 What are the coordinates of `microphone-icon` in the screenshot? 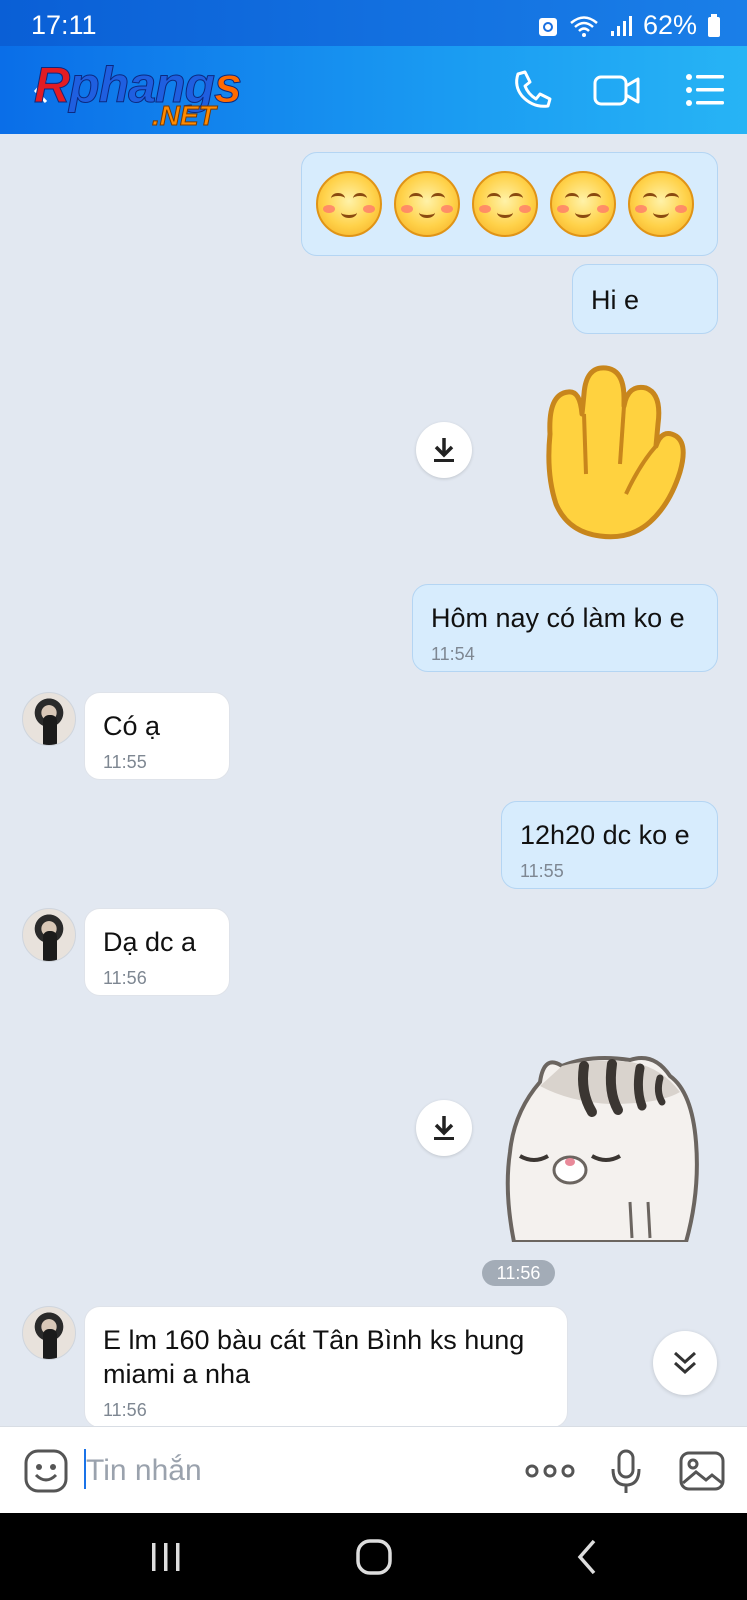 It's located at (626, 1471).